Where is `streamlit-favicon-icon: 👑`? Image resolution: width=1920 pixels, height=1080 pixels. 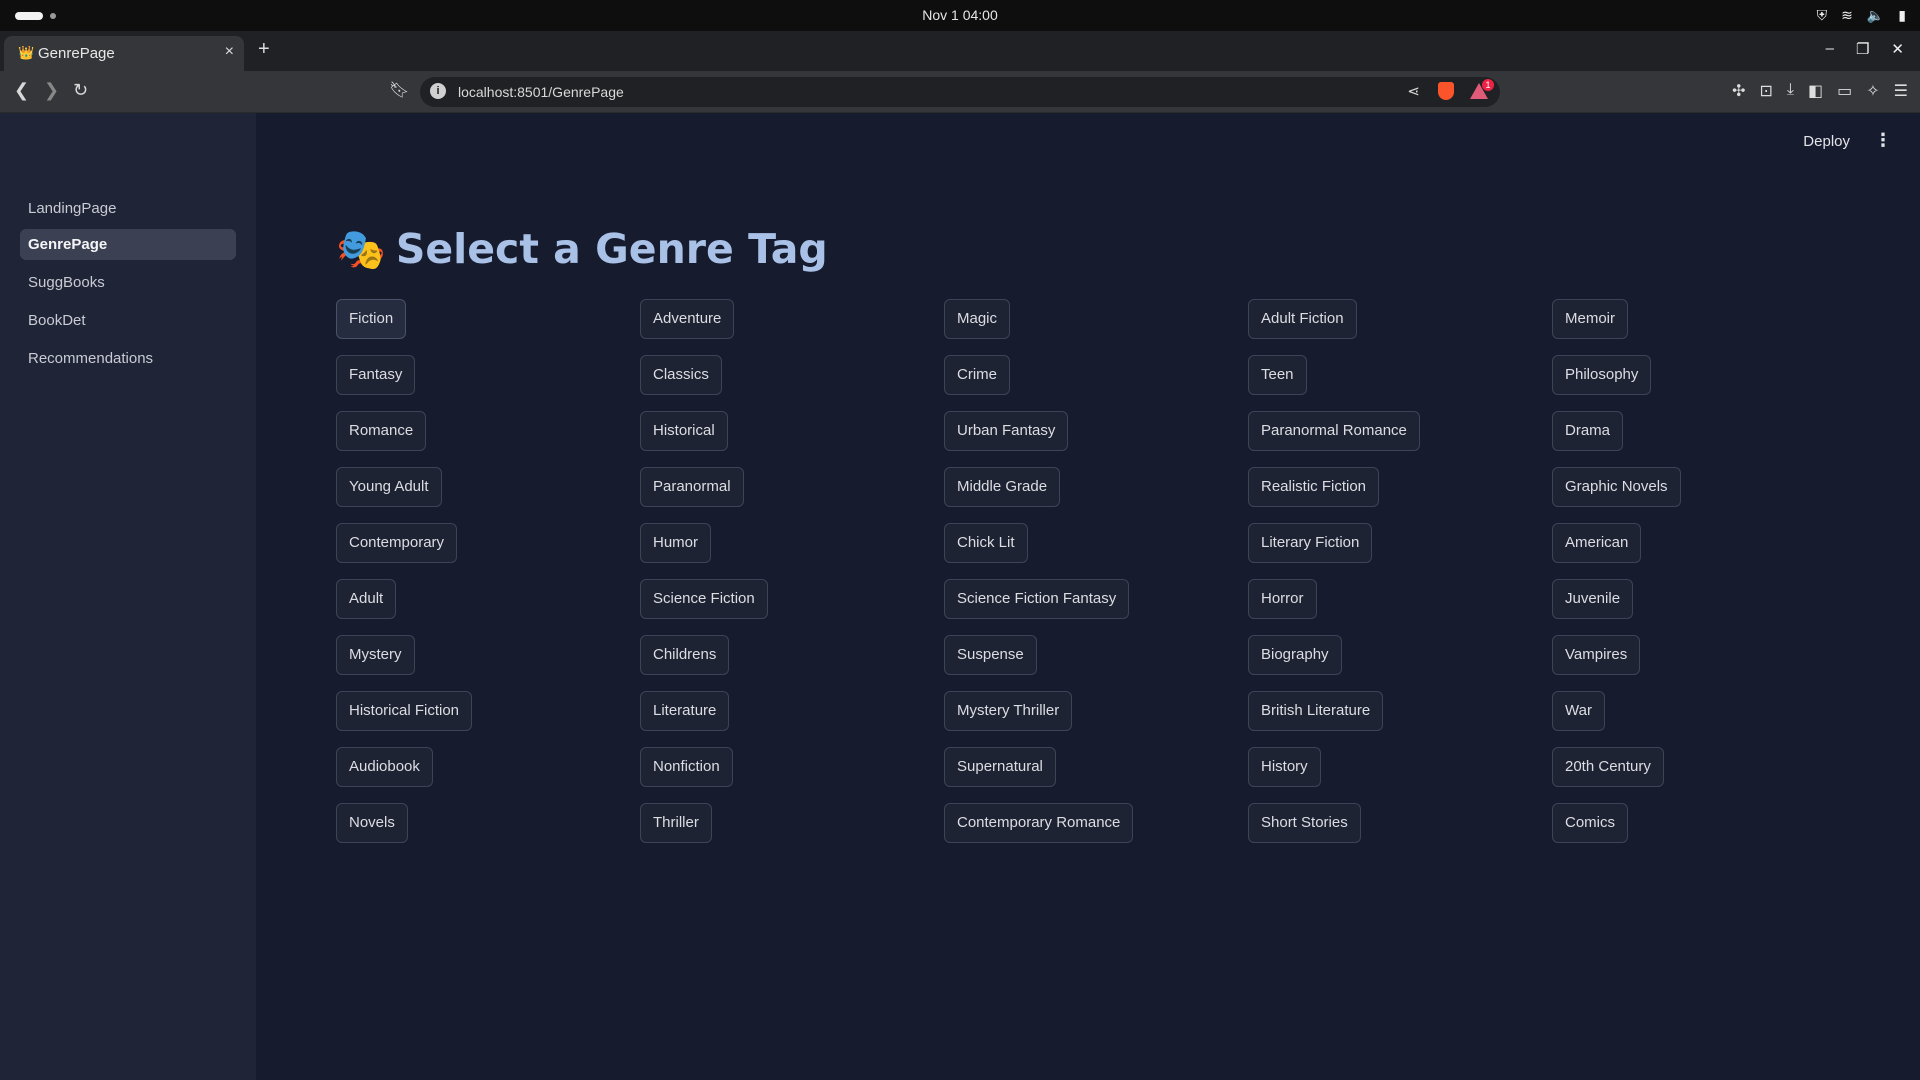
streamlit-favicon-icon: 👑 is located at coordinates (26, 52).